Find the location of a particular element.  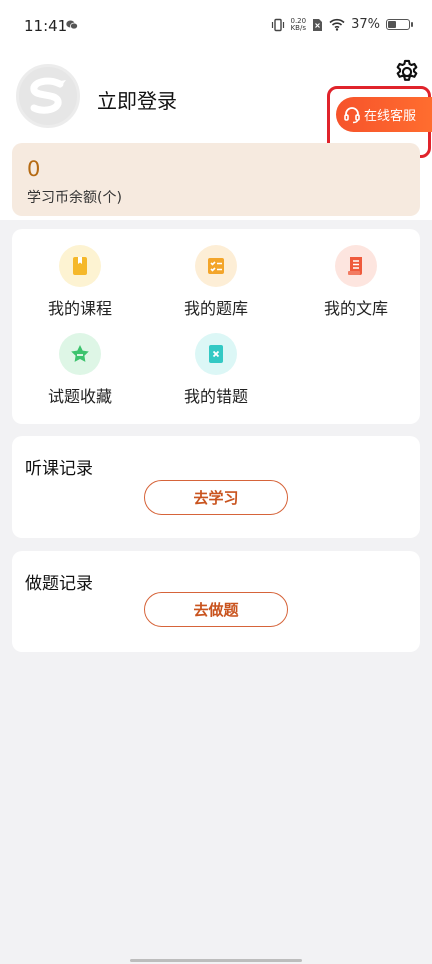

grid-label: 我的错题 is located at coordinates (215, 396).